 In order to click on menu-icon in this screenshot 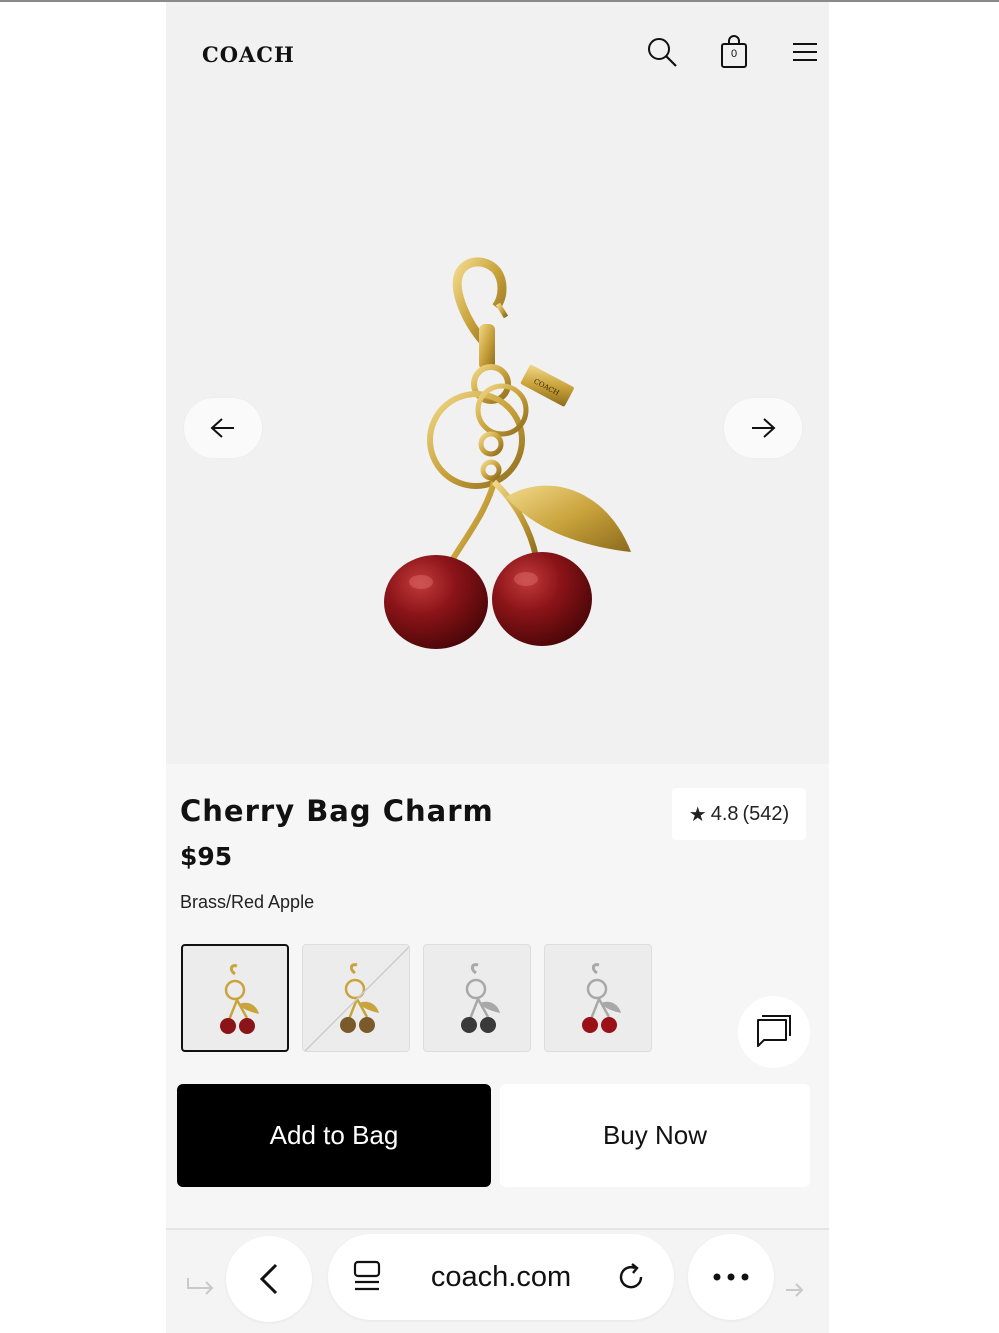, I will do `click(805, 52)`.